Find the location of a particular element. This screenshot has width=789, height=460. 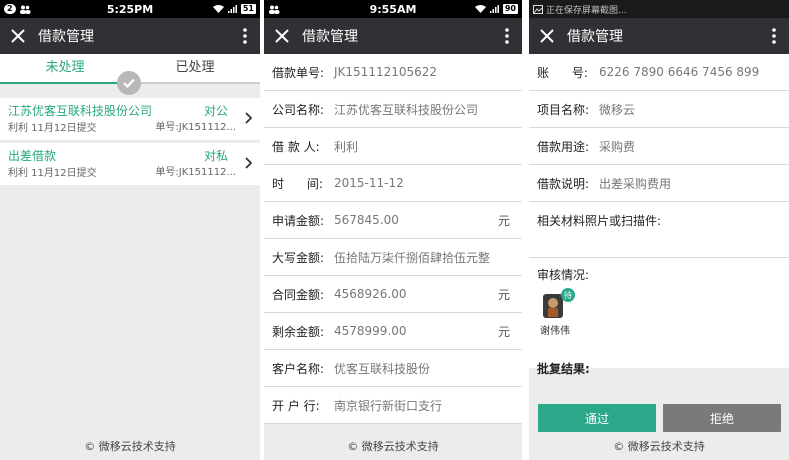

detail-row: 时 间: 2015-11-12 is located at coordinates (393, 183).